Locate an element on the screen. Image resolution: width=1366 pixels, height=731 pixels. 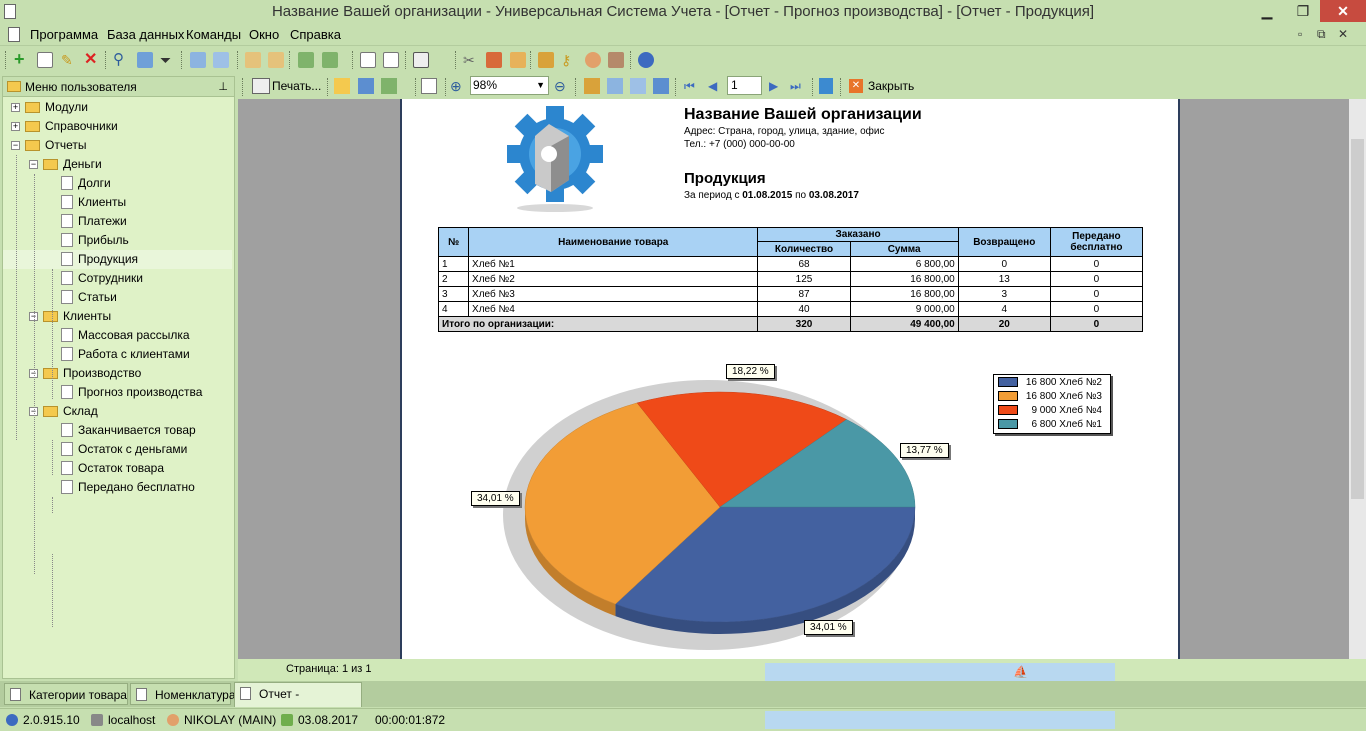
filter-icon: ⏷ is located at coordinates (168, 60).